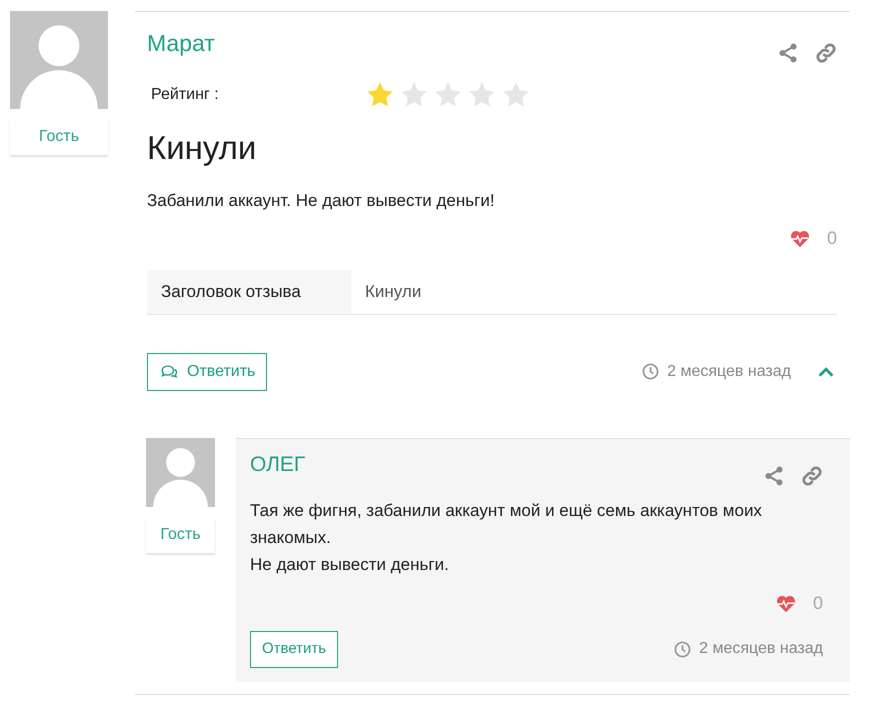 The height and width of the screenshot is (723, 877). Describe the element at coordinates (321, 201) in the screenshot. I see `review-text: Забанили аккаунт. Не дают вывести деньги!` at that location.